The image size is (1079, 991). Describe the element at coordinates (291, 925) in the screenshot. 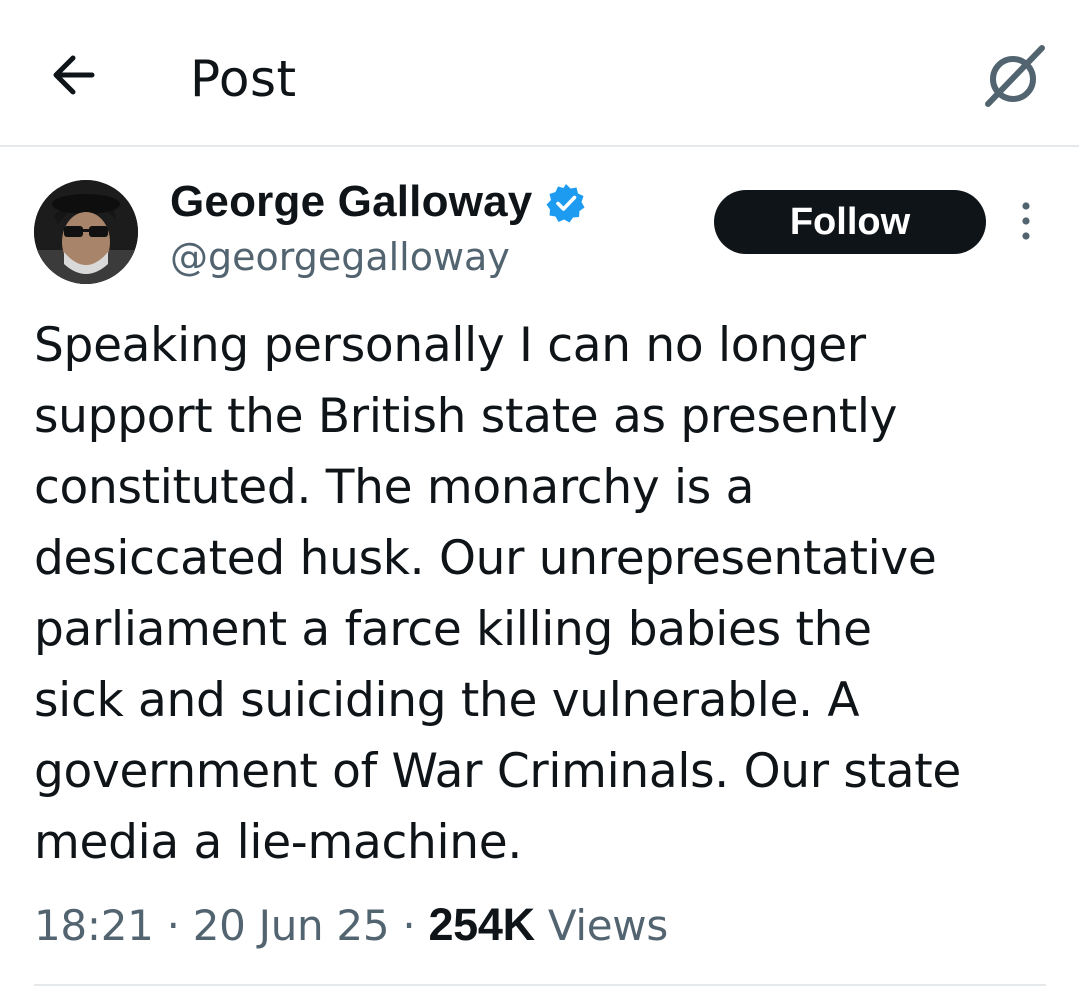

I see `tweet-date: 20 Jun 25` at that location.